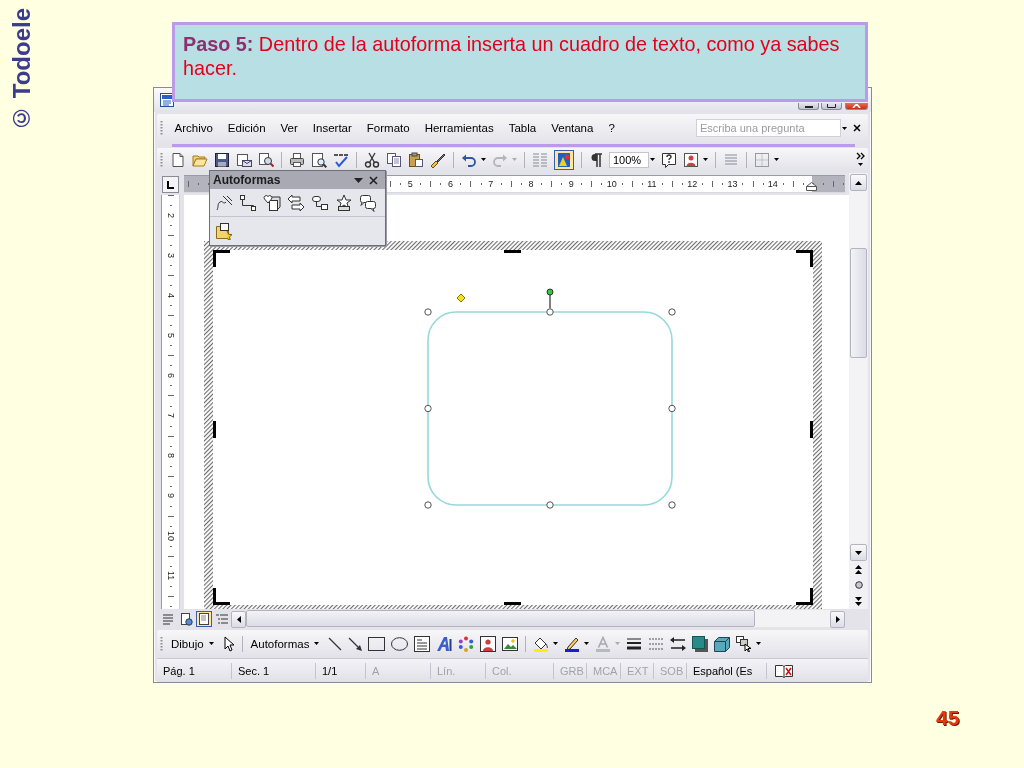 This screenshot has width=1024, height=768. I want to click on clipboard-icon, so click(416, 159).